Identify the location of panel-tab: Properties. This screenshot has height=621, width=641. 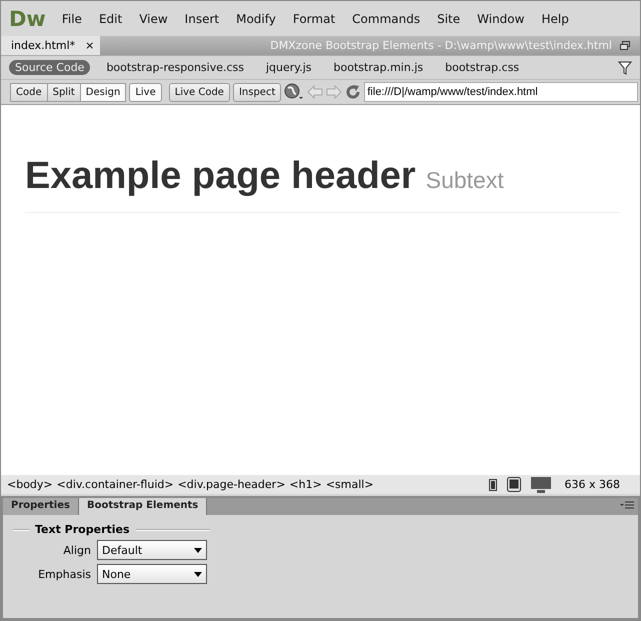
(41, 506).